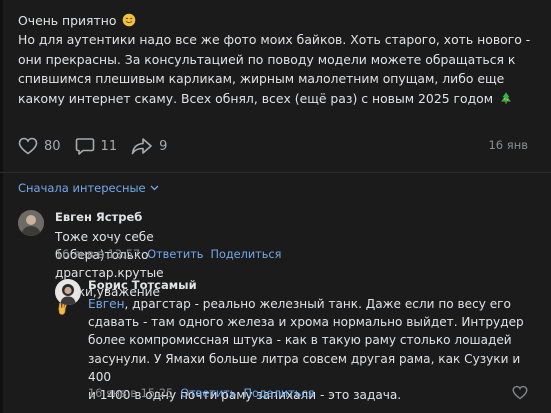 This screenshot has height=413, width=551. I want to click on window-edge, so click(1, 206).